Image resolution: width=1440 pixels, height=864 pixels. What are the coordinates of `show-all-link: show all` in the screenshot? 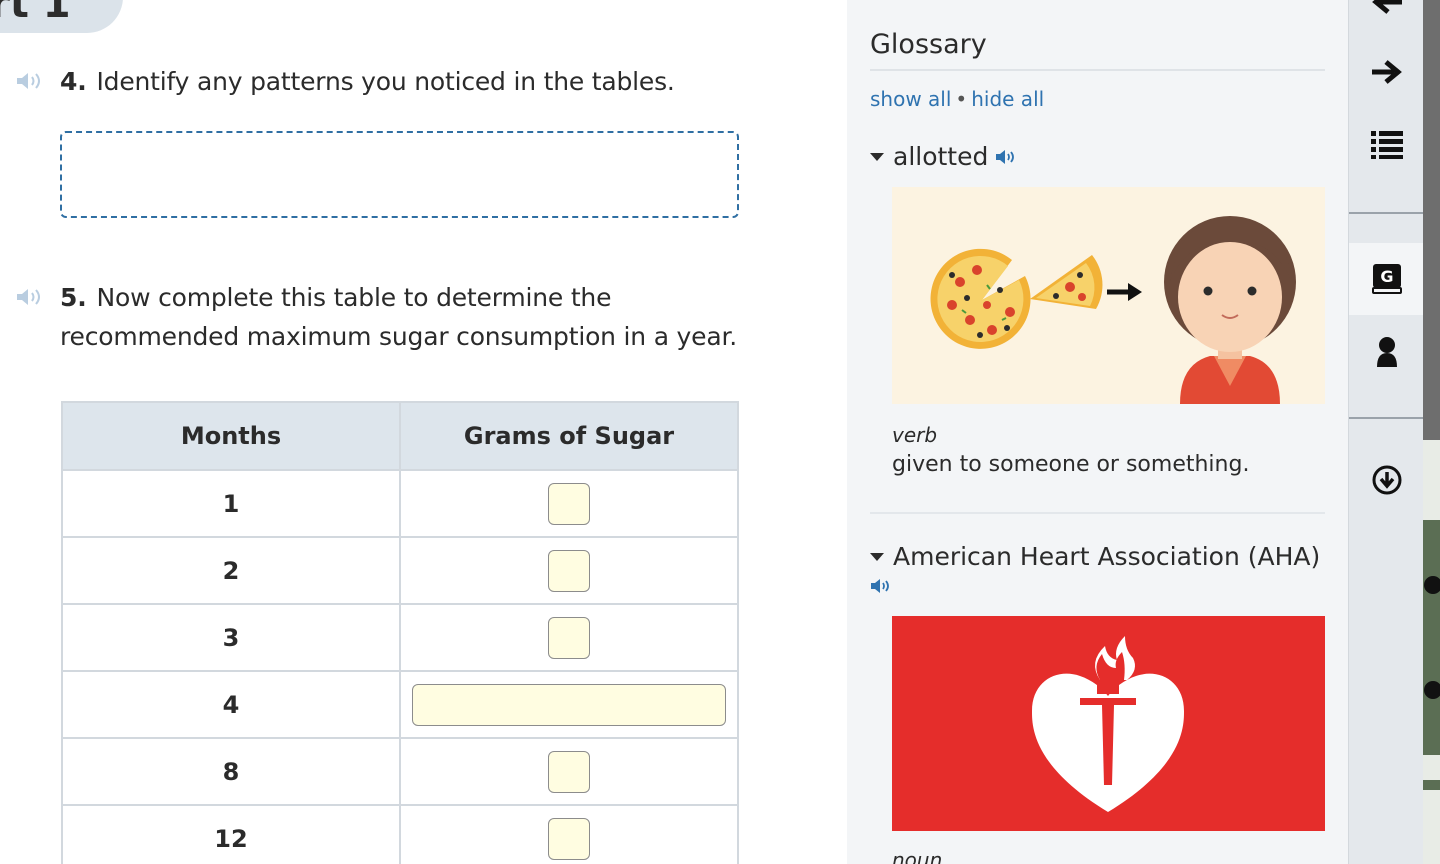 It's located at (910, 99).